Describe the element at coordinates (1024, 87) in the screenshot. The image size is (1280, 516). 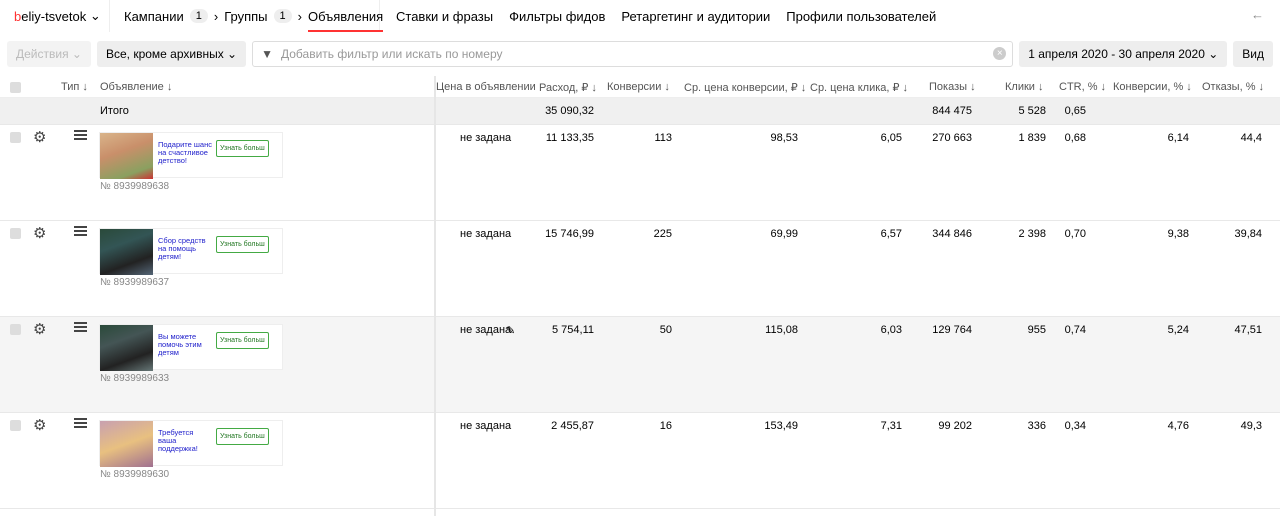
I see `col-clicks: Клики ↓` at that location.